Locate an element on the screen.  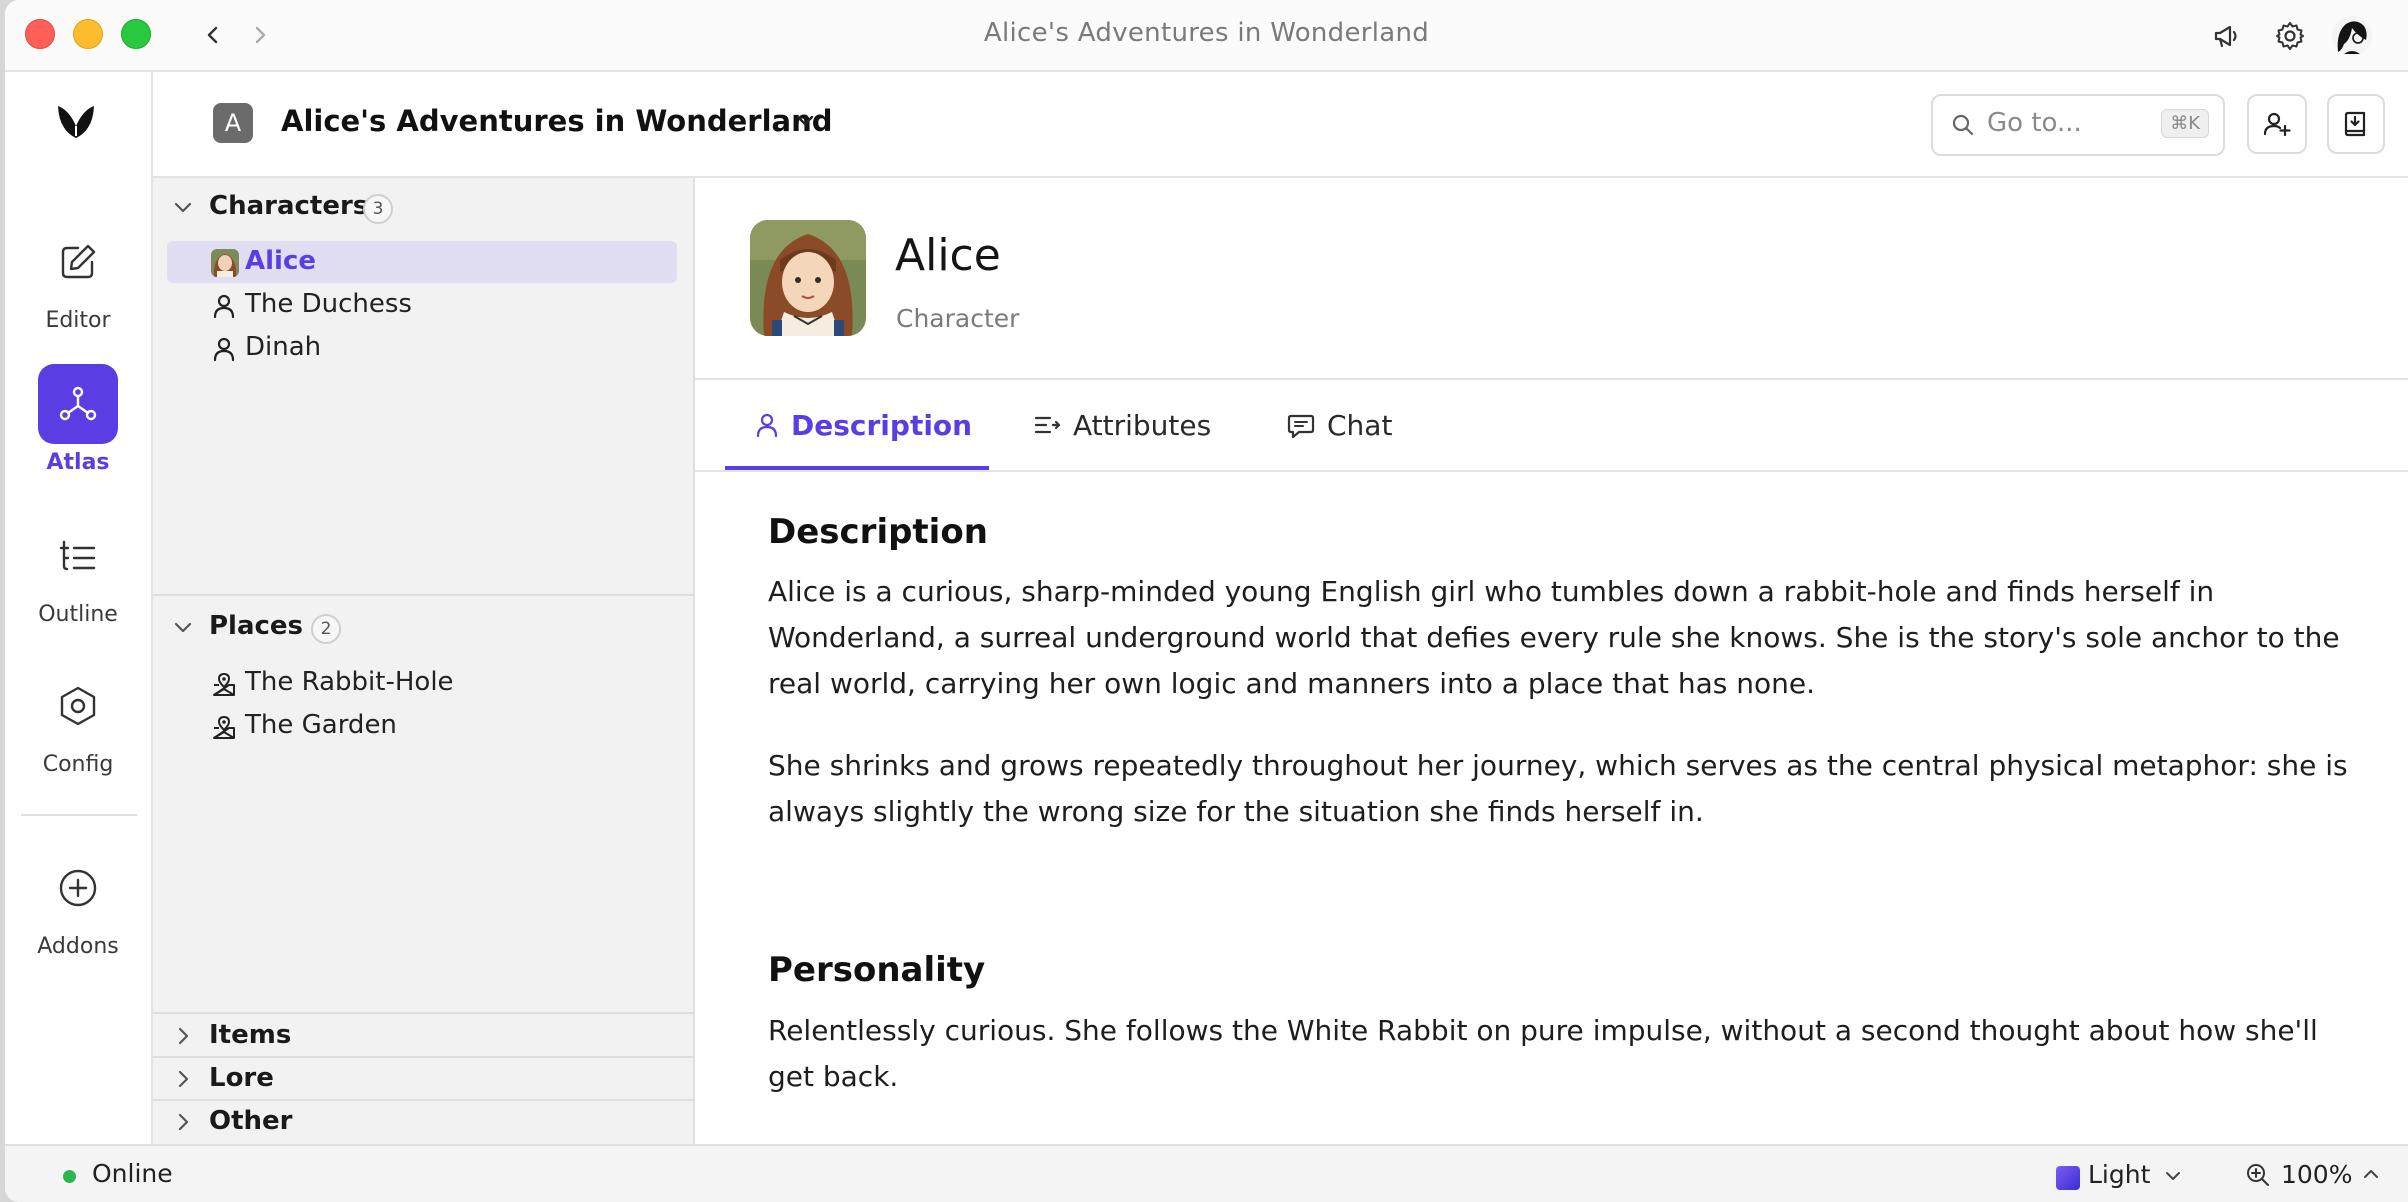
section-title: Characters is located at coordinates (289, 206).